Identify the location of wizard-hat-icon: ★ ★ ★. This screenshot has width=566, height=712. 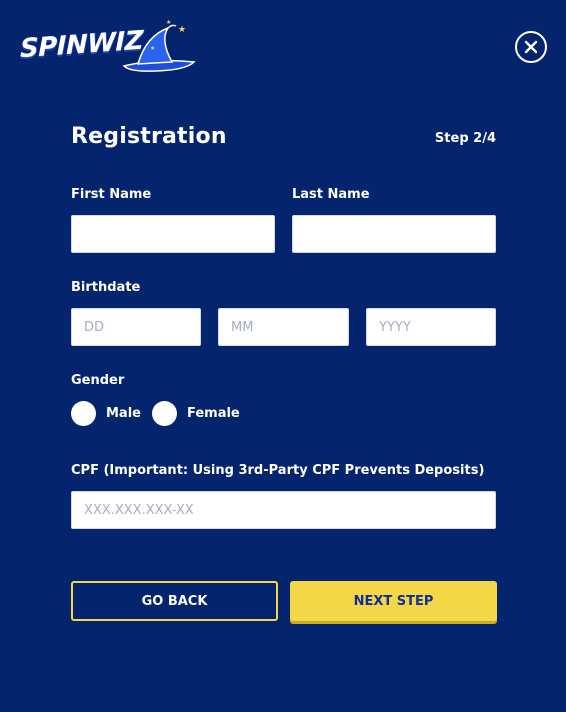
(159, 45).